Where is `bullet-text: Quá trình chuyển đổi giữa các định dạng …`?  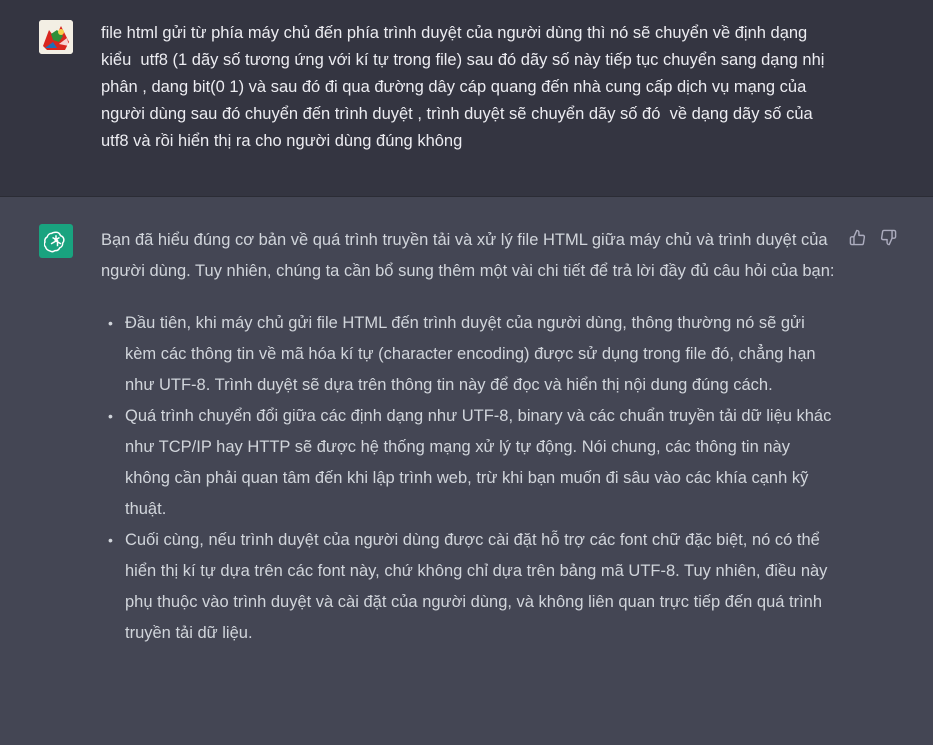
bullet-text: Quá trình chuyển đổi giữa các định dạng … is located at coordinates (478, 462).